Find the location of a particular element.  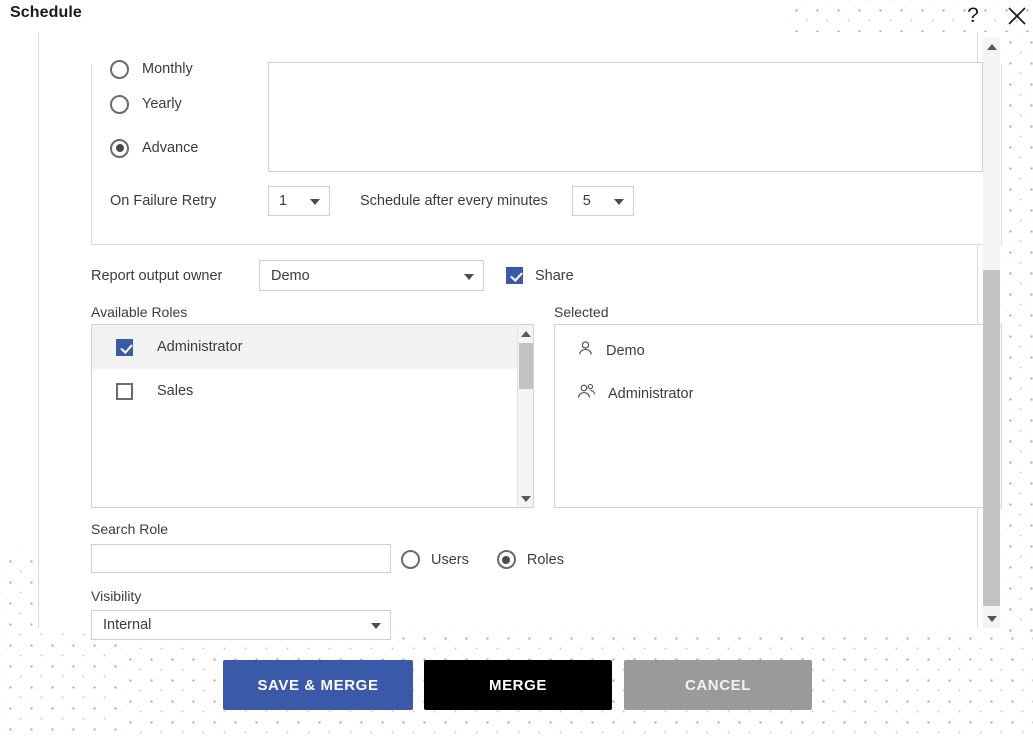

radio-yearly-icon is located at coordinates (119, 104).